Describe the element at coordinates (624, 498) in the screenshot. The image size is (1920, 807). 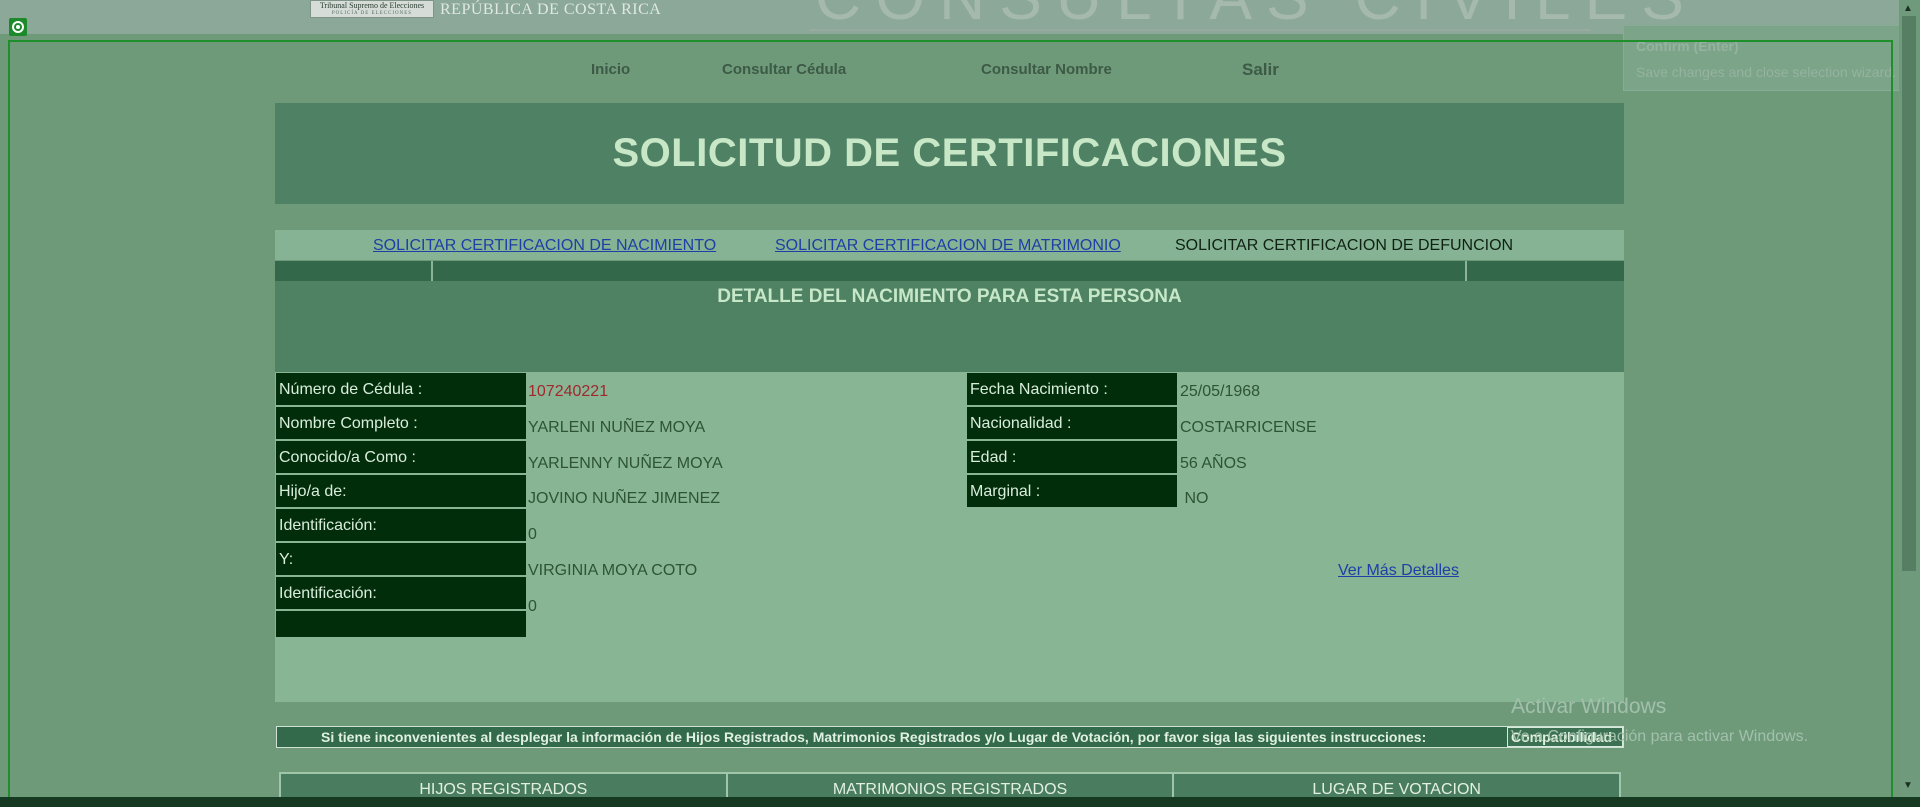
I see `value-hijo-de: JOVINO NUÑEZ JIMENEZ` at that location.